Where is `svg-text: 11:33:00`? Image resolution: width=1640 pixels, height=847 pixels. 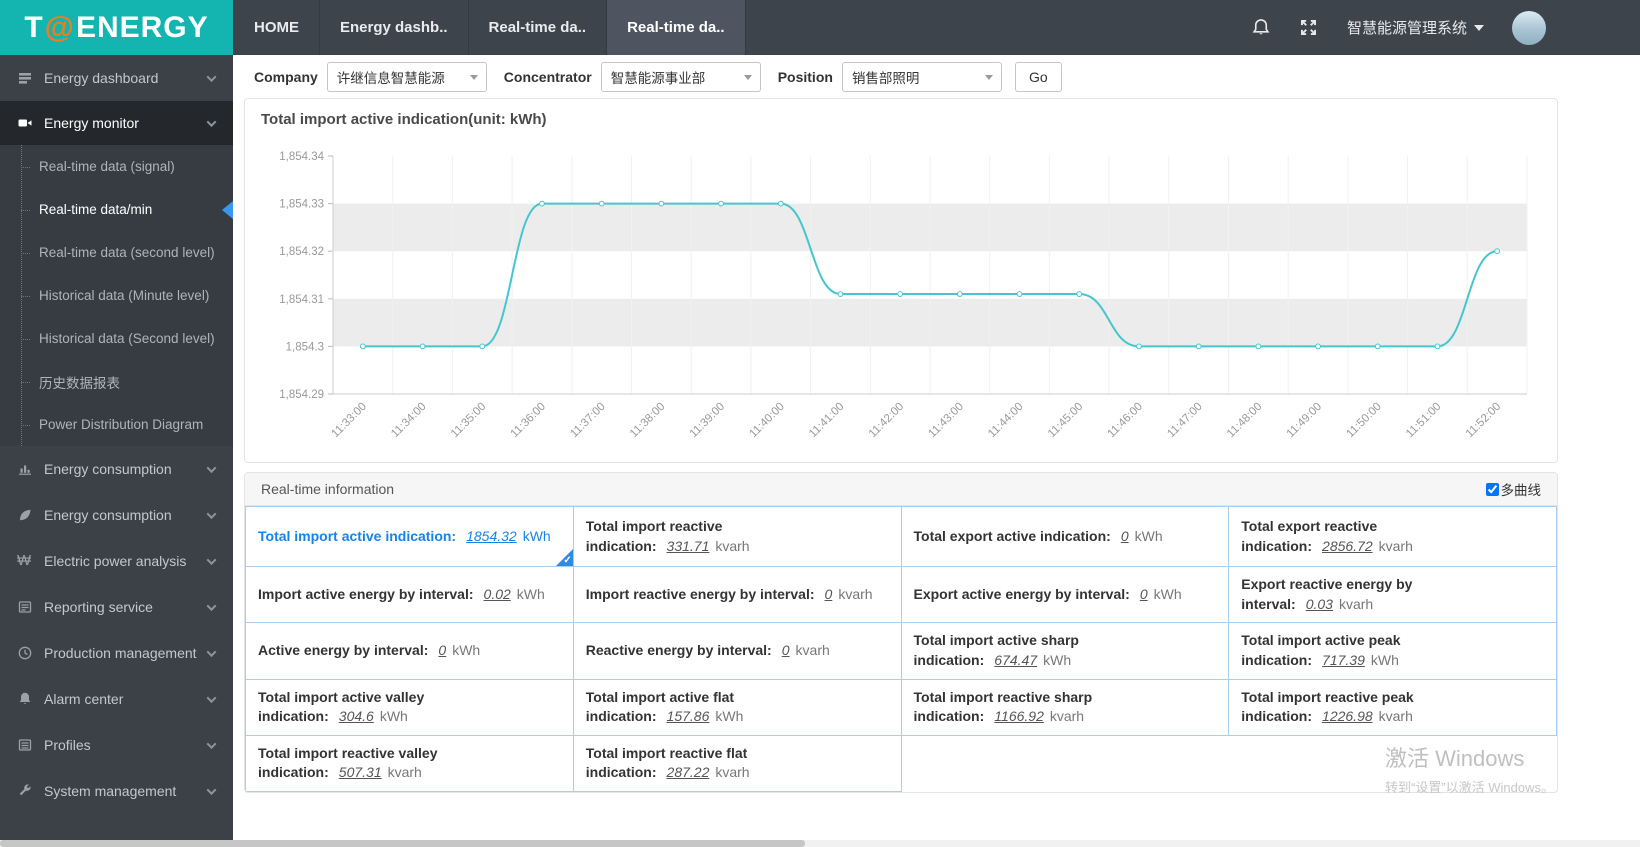
svg-text: 11:33:00 is located at coordinates (349, 421).